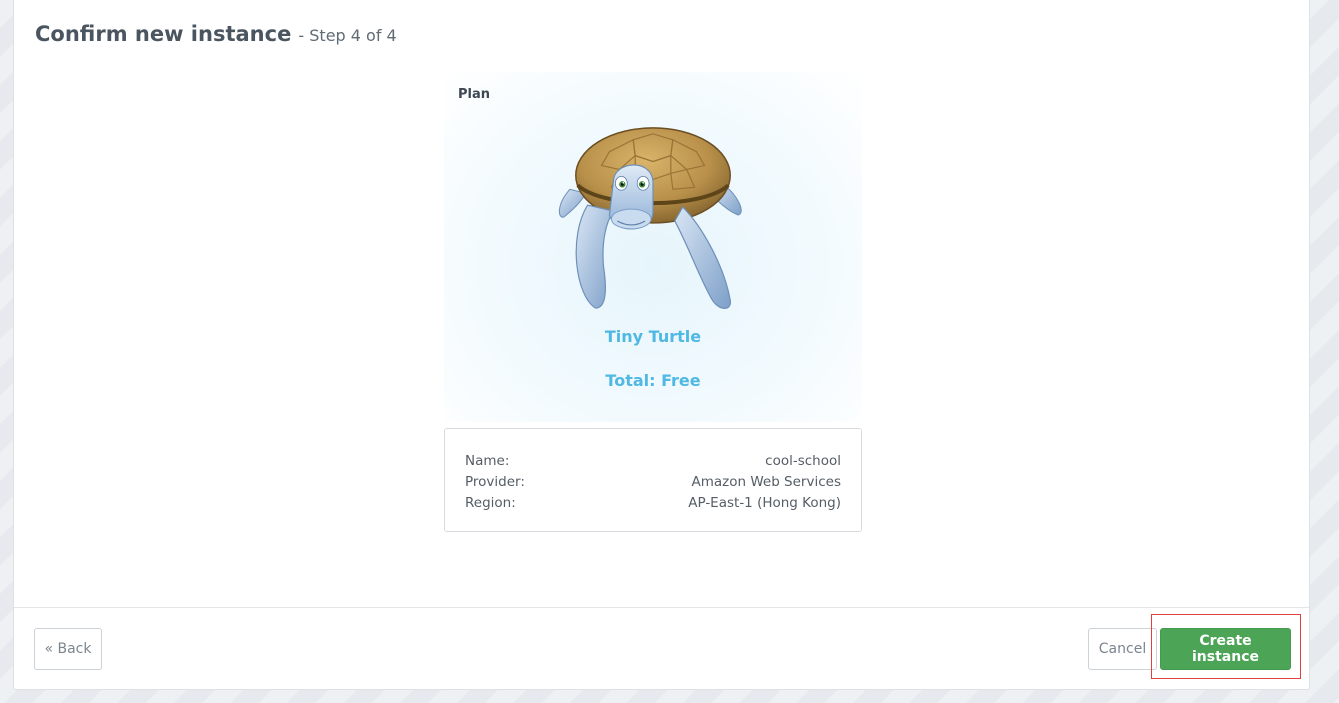  What do you see at coordinates (1122, 649) in the screenshot?
I see `cancel-button: Cancel` at bounding box center [1122, 649].